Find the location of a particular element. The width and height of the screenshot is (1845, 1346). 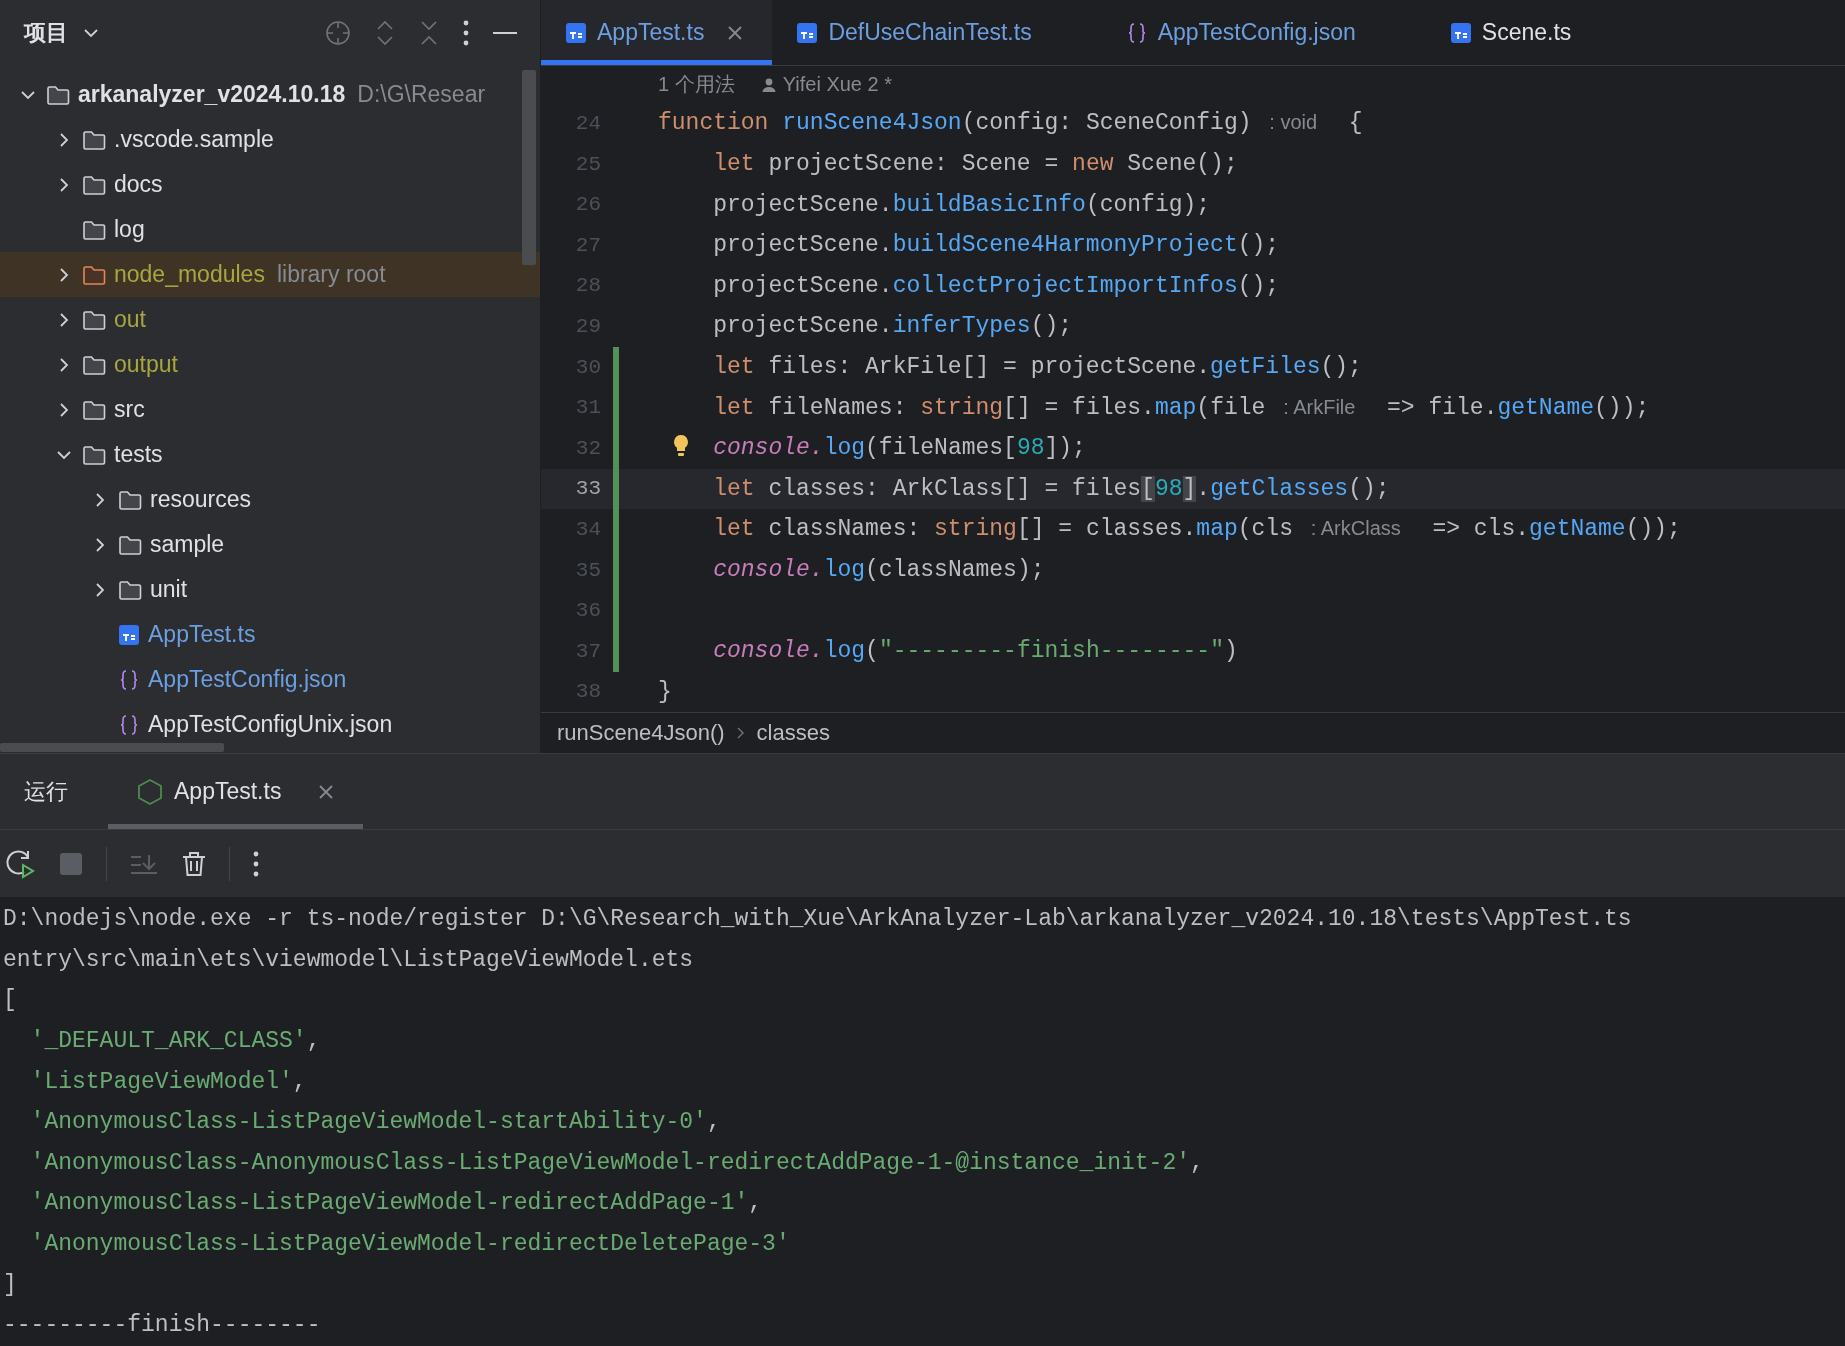

tree-item-label: unit is located at coordinates (169, 589).